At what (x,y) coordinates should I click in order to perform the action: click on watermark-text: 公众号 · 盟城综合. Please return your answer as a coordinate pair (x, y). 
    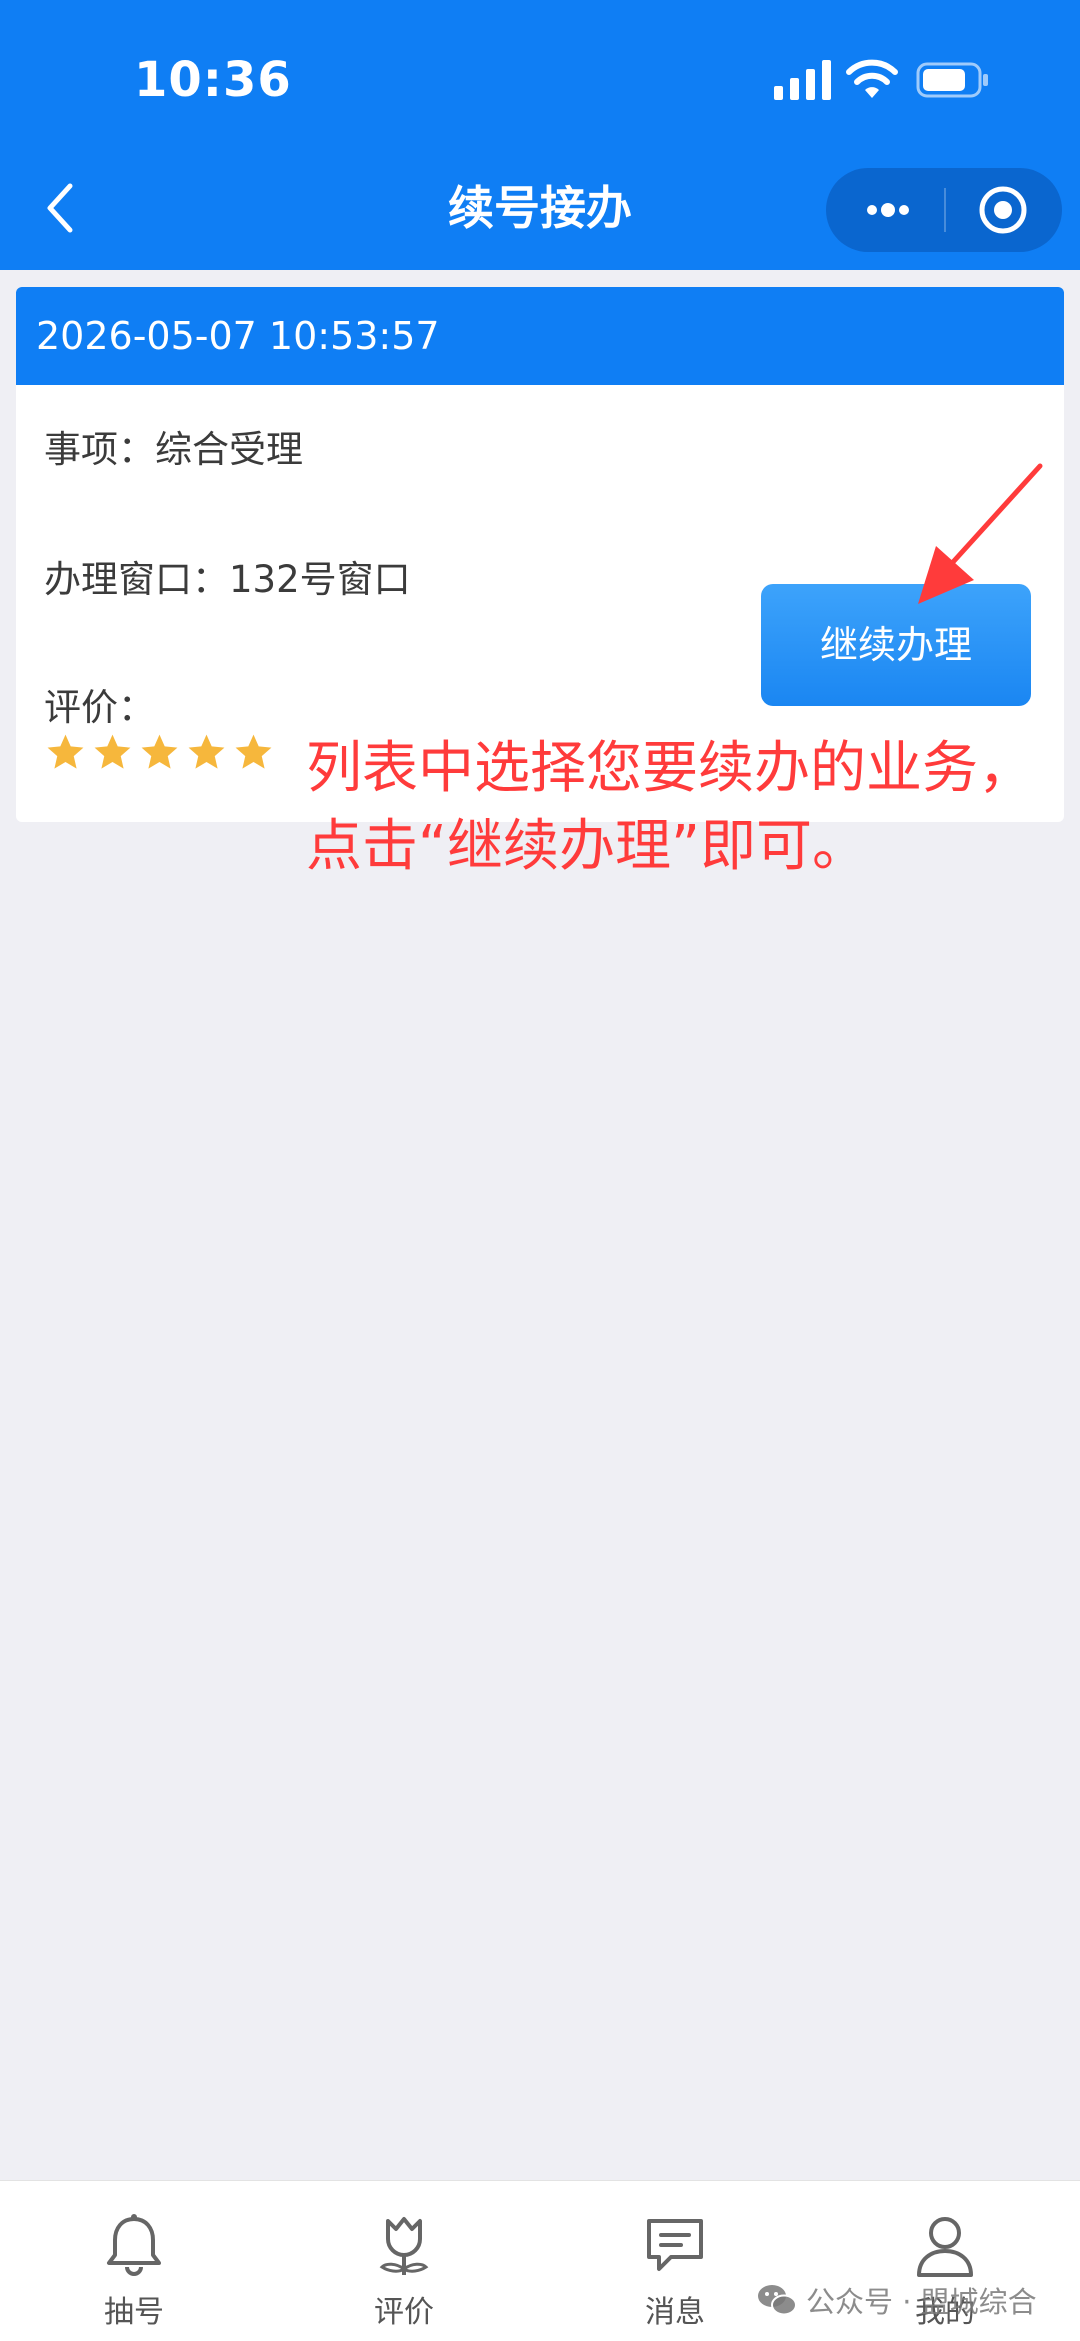
    Looking at the image, I should click on (921, 2302).